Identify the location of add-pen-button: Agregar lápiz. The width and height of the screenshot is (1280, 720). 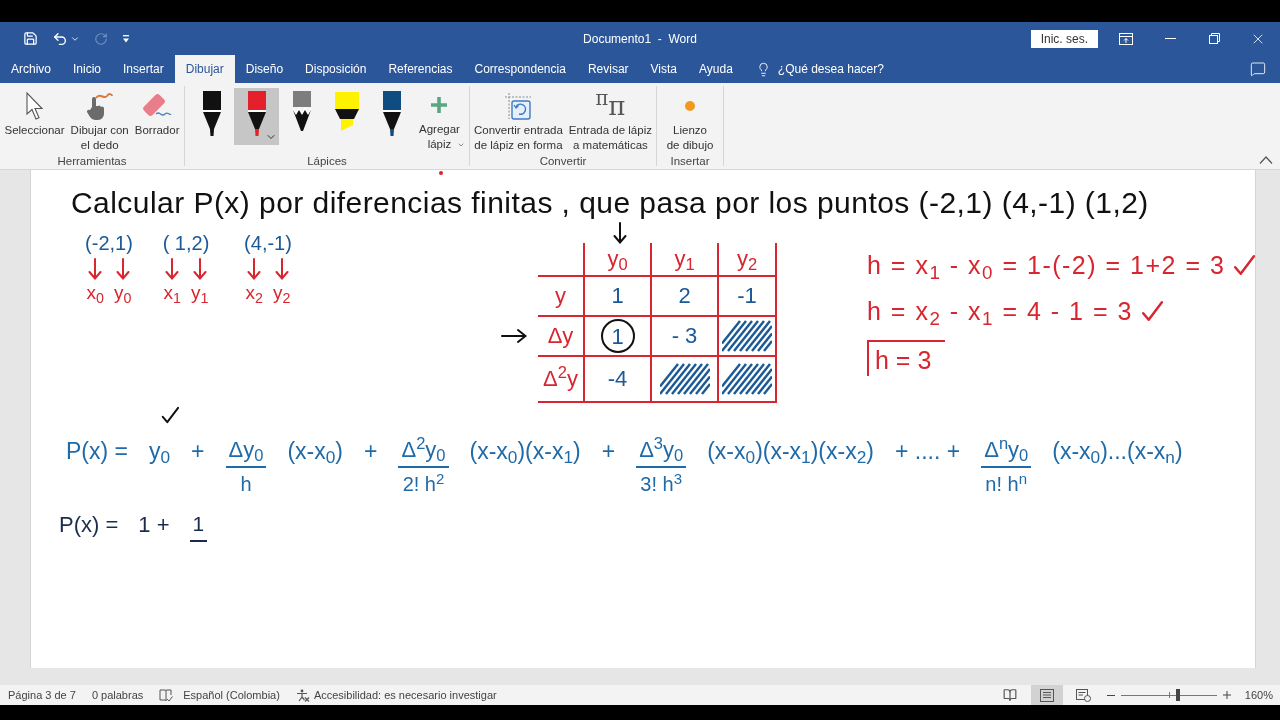
(439, 121).